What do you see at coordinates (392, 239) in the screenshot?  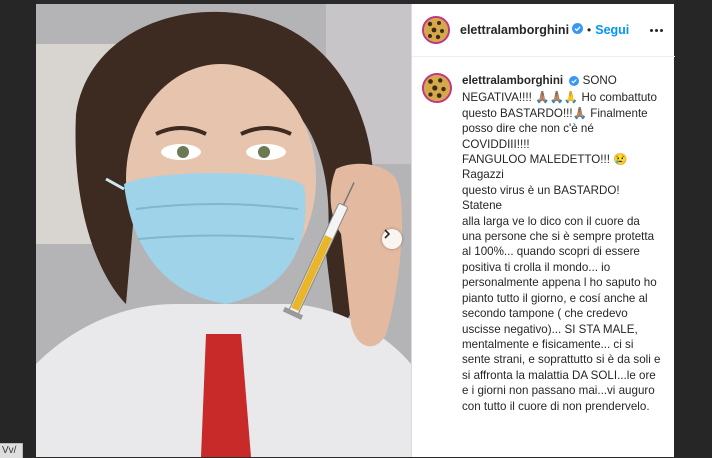 I see `carousel-next-button` at bounding box center [392, 239].